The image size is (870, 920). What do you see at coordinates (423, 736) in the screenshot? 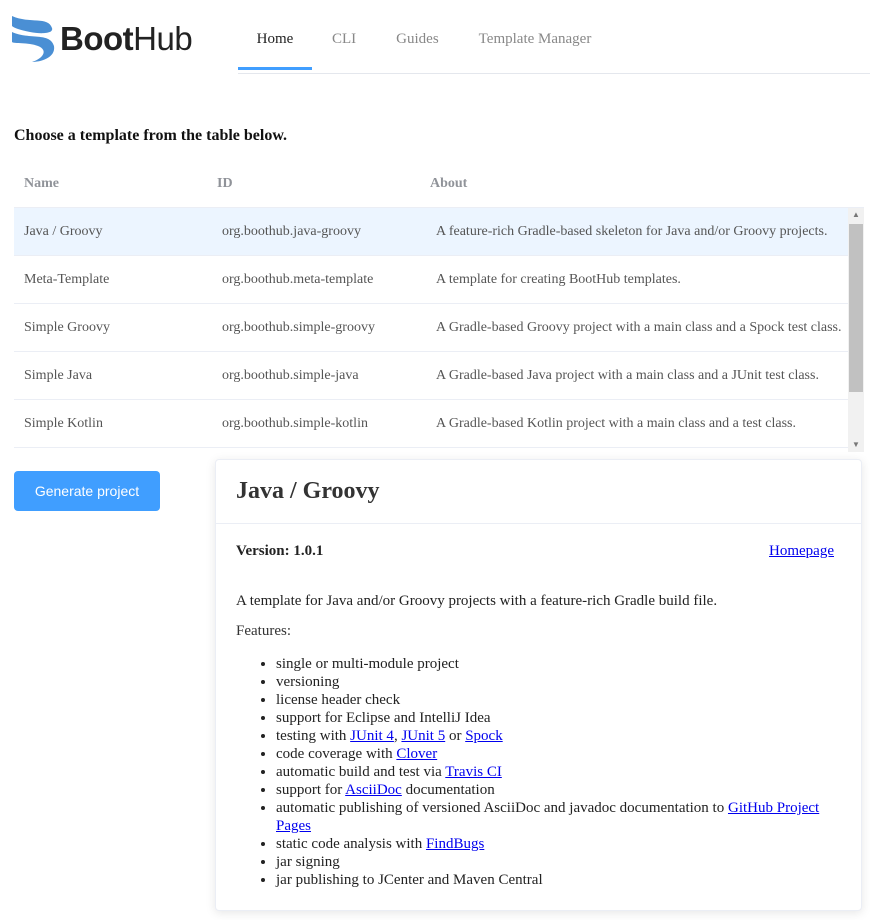
I see `feature-link: JUnit 5` at bounding box center [423, 736].